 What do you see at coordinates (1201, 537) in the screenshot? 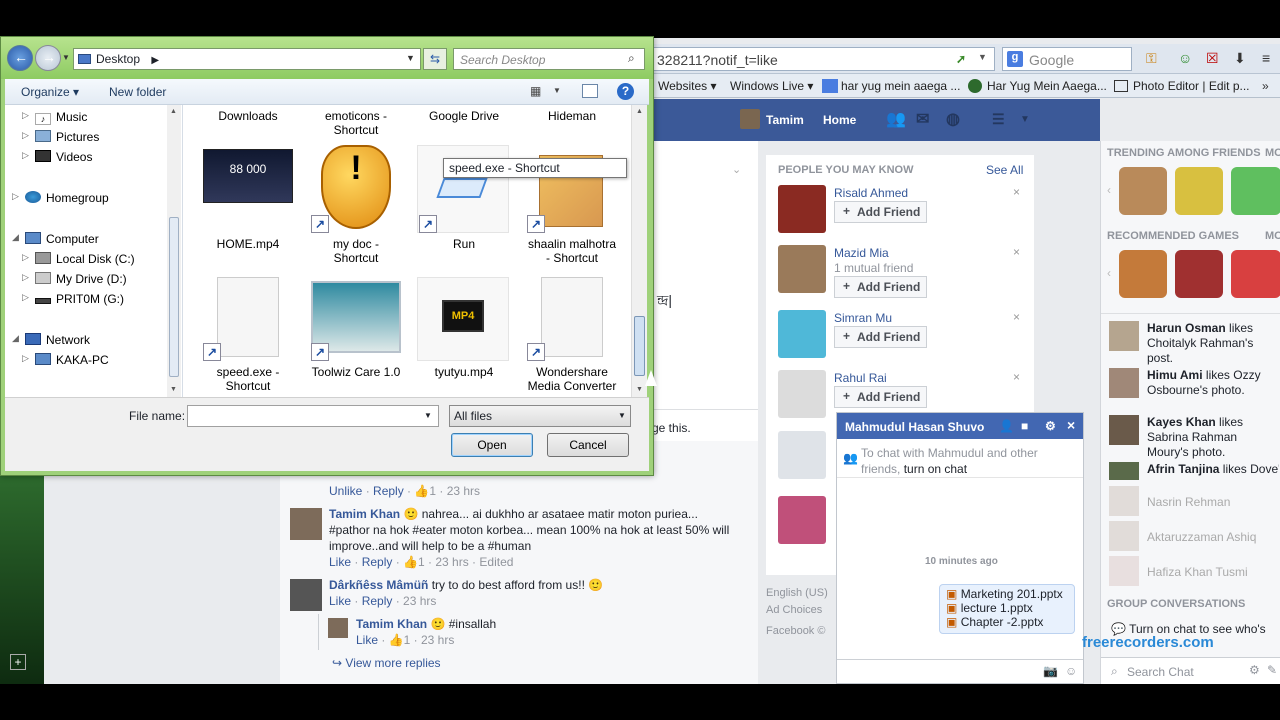
I see `online-friend: Aktaruzzaman Ashiq` at bounding box center [1201, 537].